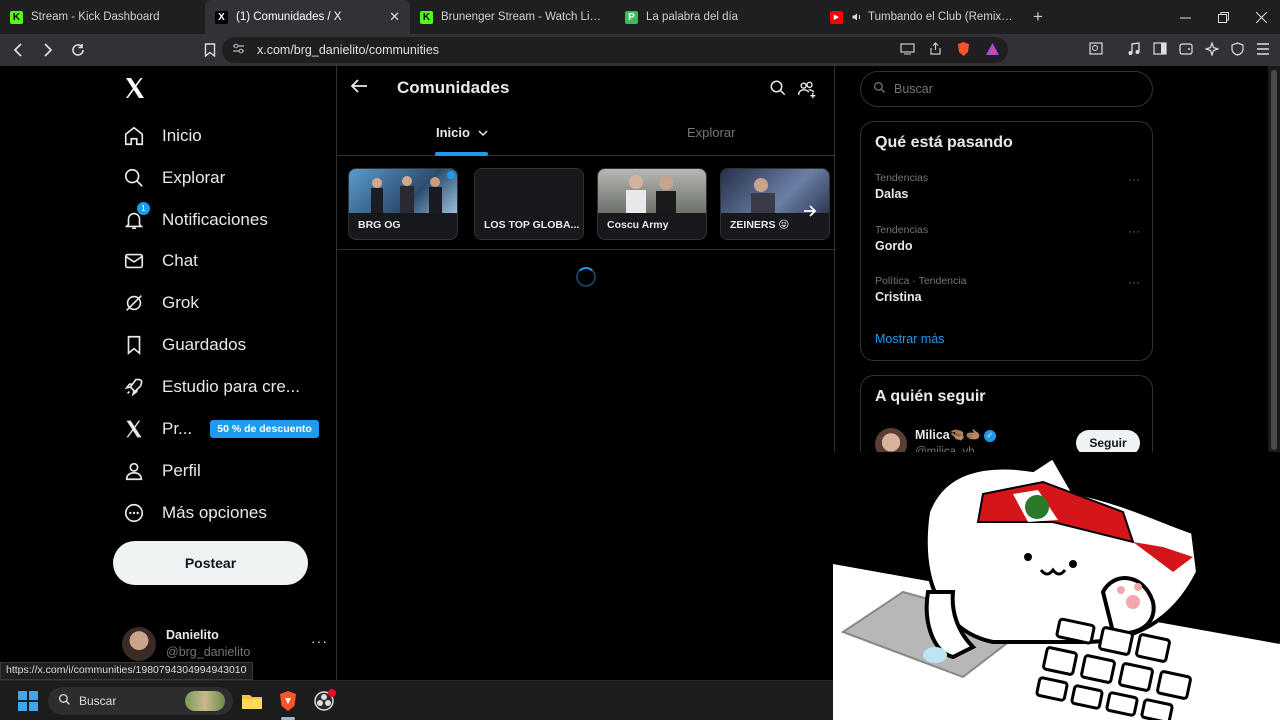 This screenshot has width=1280, height=720. I want to click on file-explorer-icon, so click(252, 701).